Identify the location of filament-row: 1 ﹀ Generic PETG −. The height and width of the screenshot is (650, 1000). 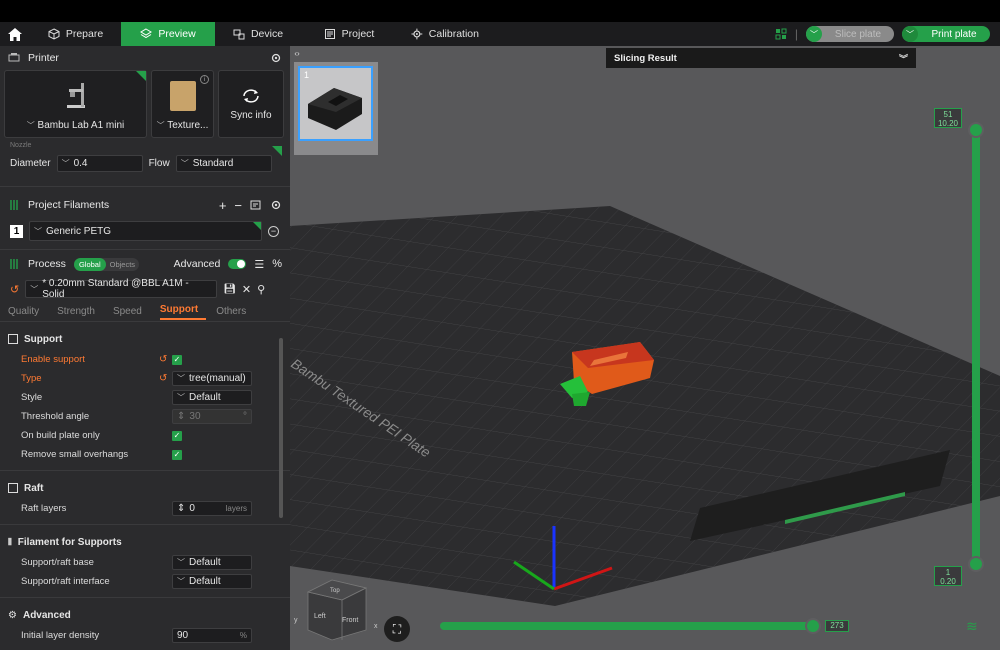
(145, 231).